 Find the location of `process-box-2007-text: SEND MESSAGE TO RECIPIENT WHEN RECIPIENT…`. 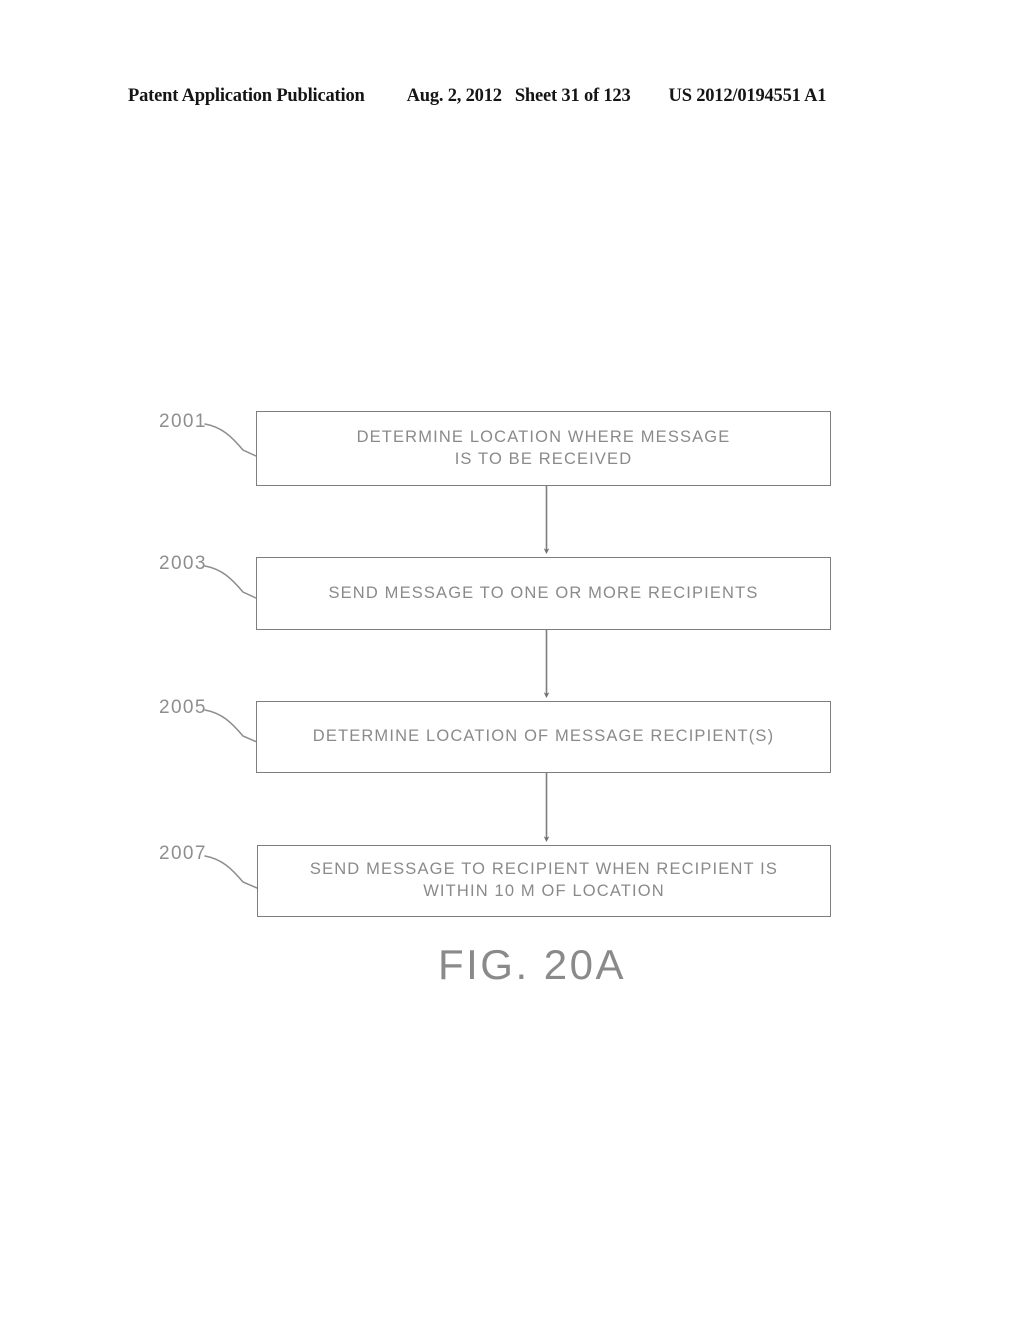

process-box-2007-text: SEND MESSAGE TO RECIPIENT WHEN RECIPIENT… is located at coordinates (544, 881).